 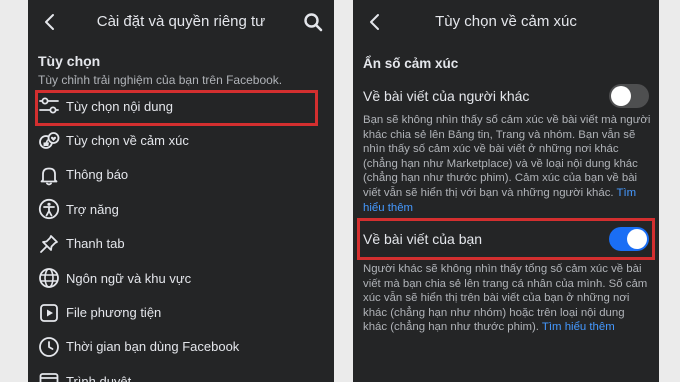 I want to click on menu-item-label: Tùy chọn nội dung, so click(x=119, y=106).